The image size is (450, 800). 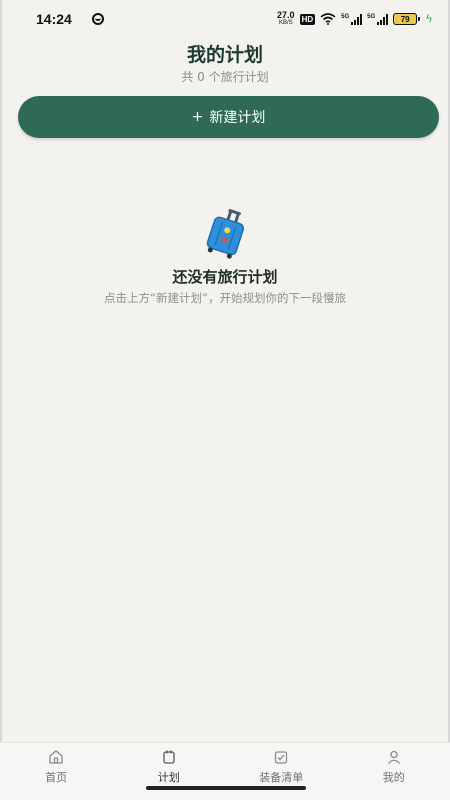 I want to click on battery-icon: 79, so click(x=407, y=19).